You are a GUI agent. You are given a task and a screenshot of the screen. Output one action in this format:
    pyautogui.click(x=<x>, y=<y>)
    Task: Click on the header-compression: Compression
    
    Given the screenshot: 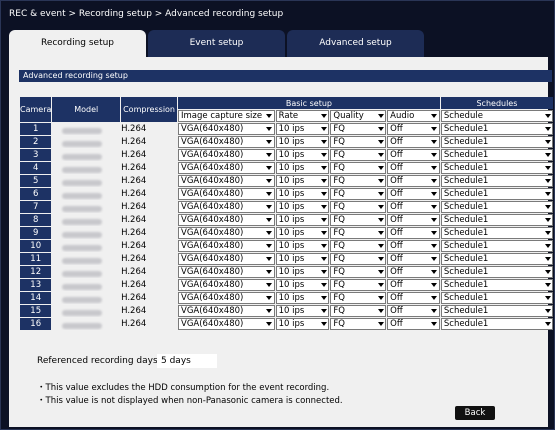 What is the action you would take?
    pyautogui.click(x=149, y=109)
    